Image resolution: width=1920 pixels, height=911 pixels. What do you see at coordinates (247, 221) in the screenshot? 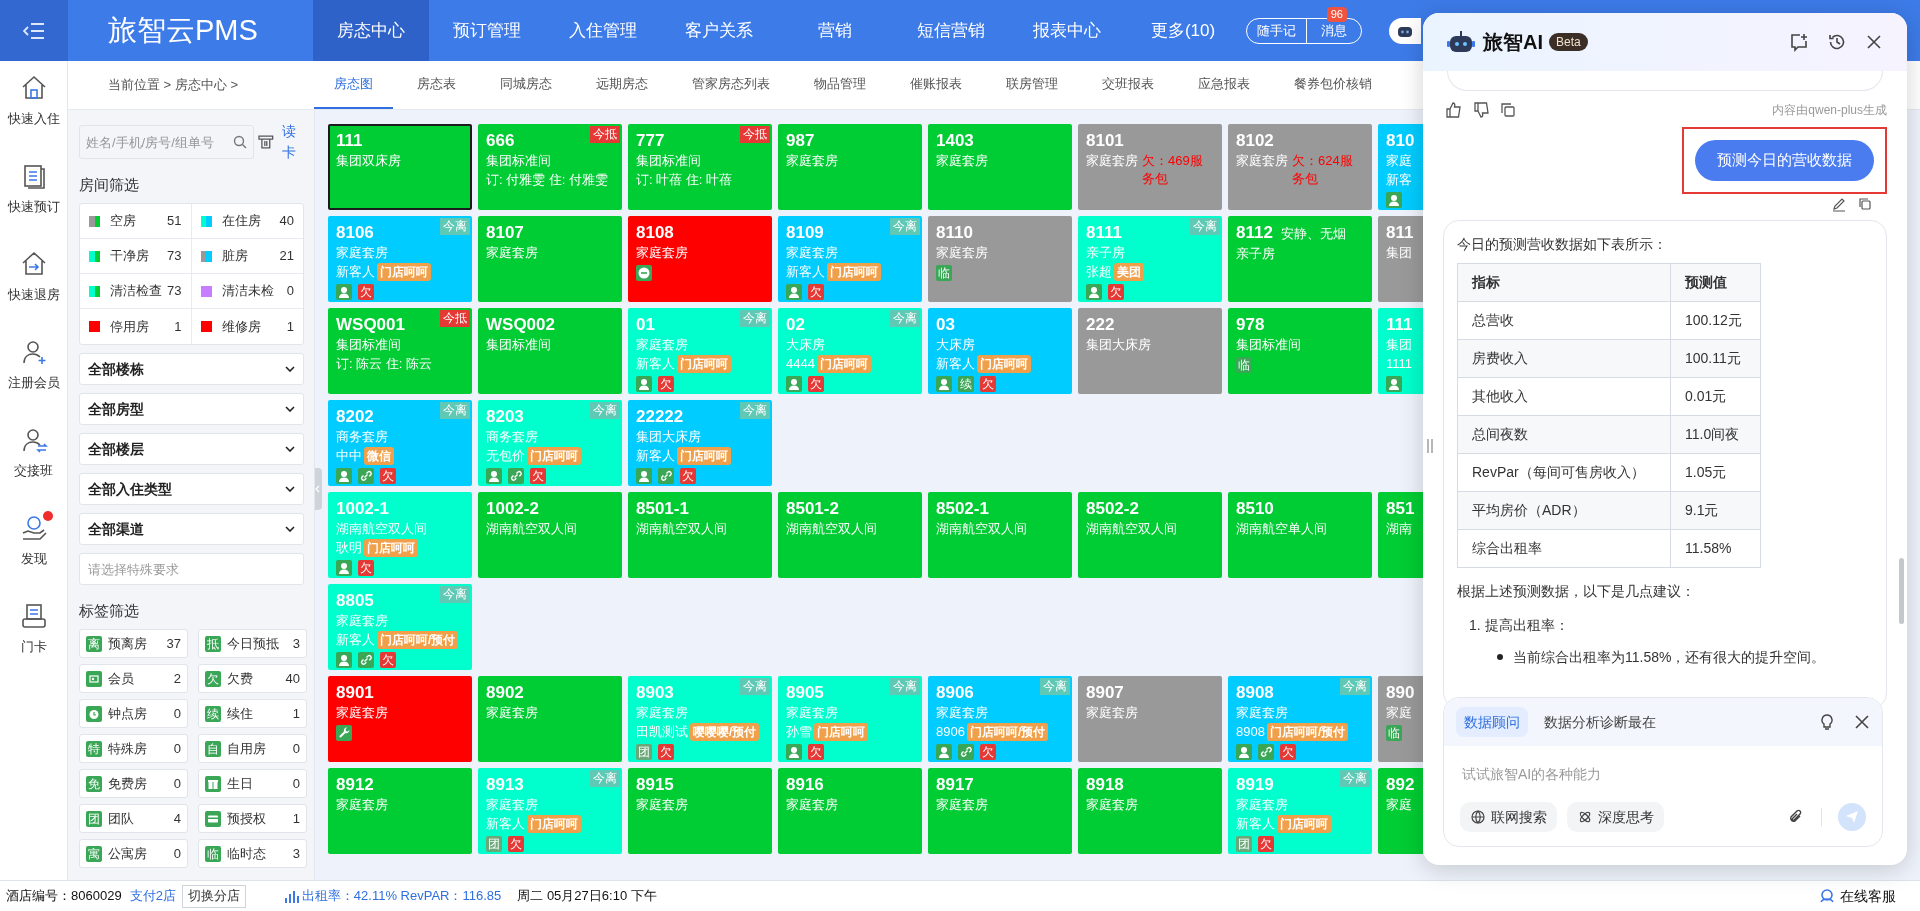
I see `room-filter-item: 在住房 40` at bounding box center [247, 221].